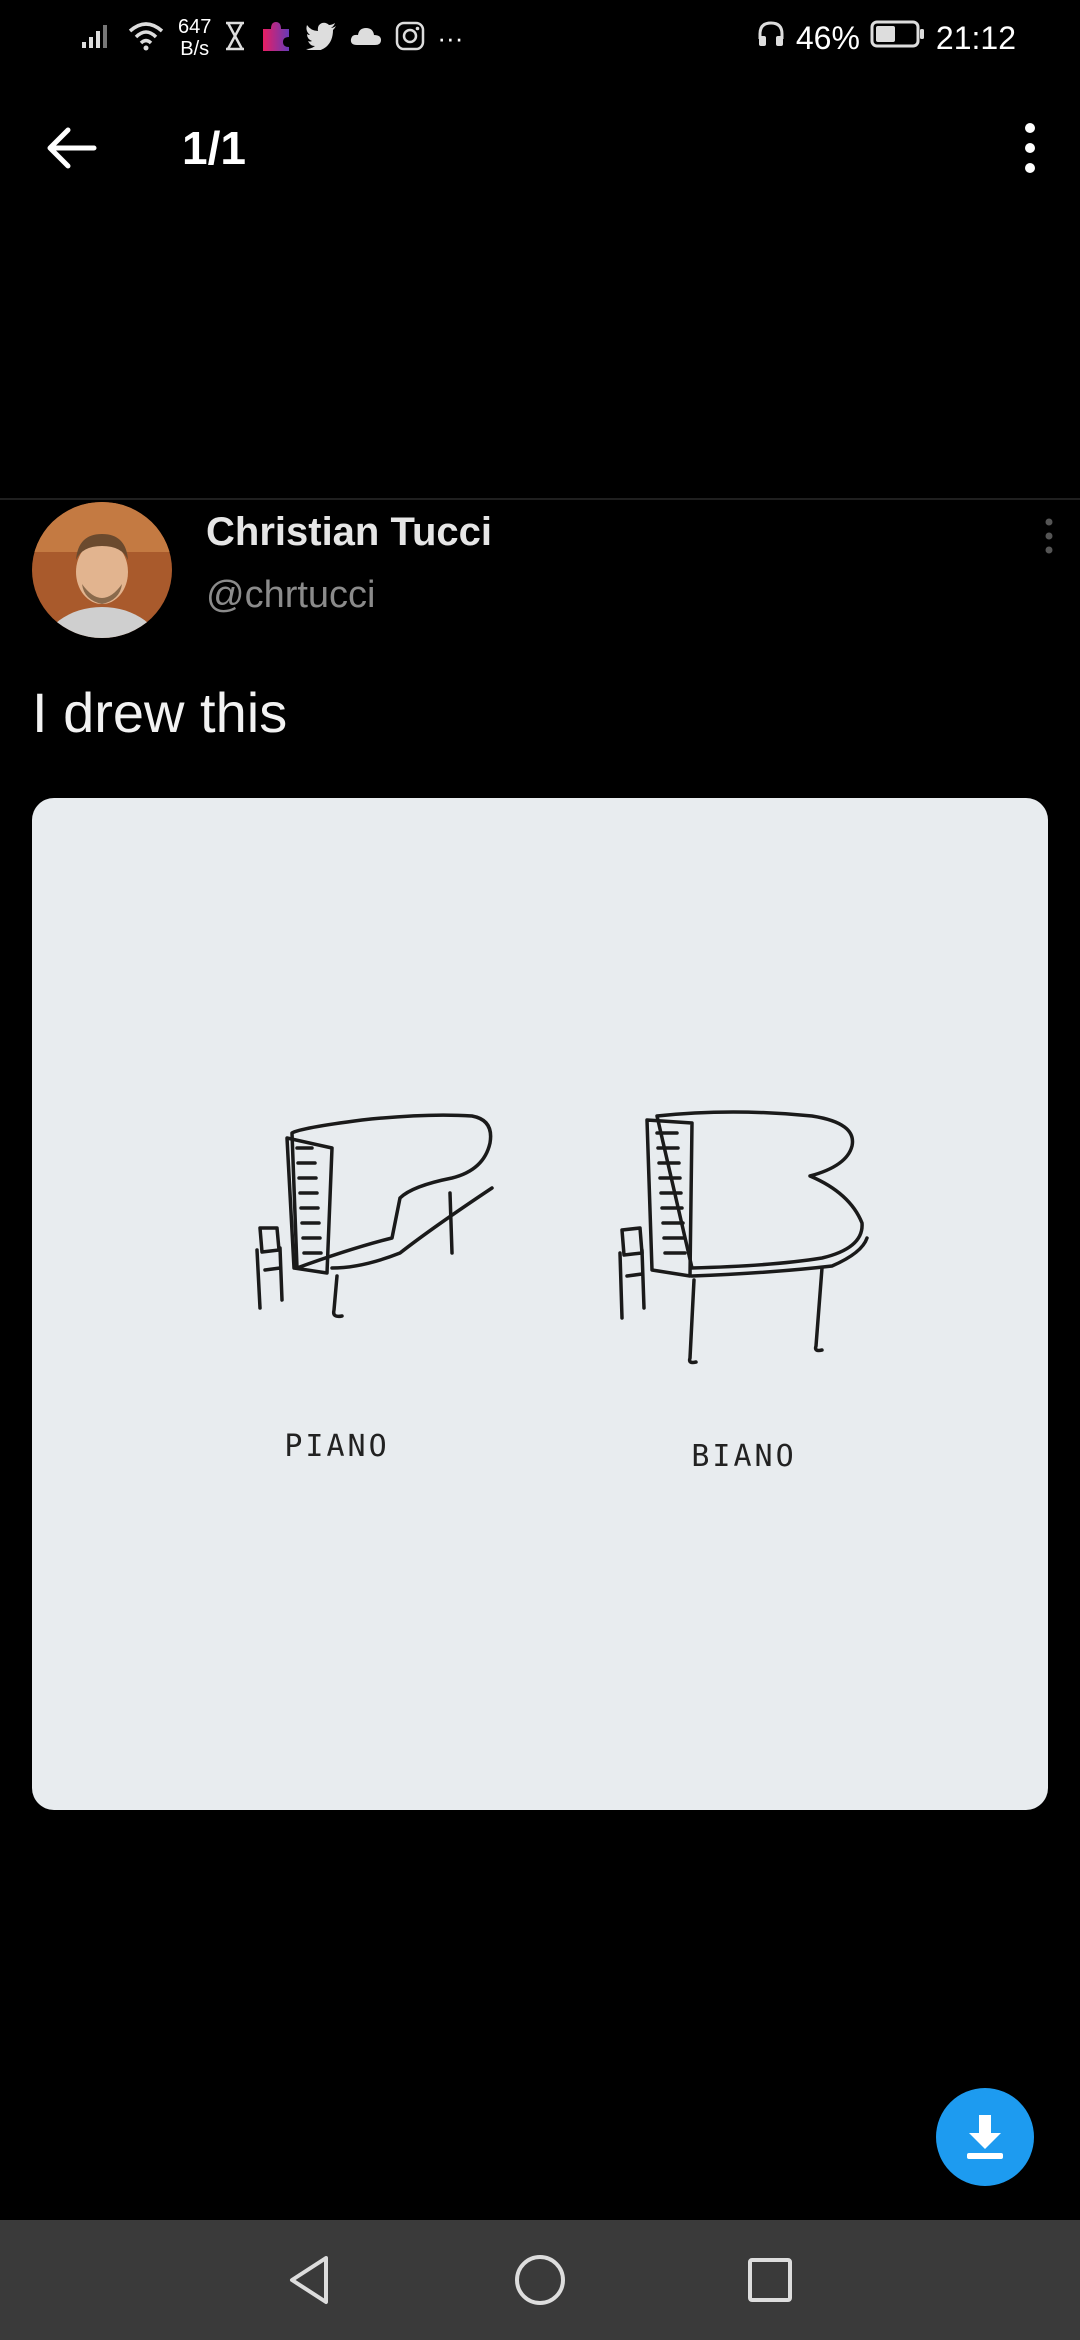 The height and width of the screenshot is (2340, 1080). What do you see at coordinates (321, 38) in the screenshot?
I see `twitter-icon` at bounding box center [321, 38].